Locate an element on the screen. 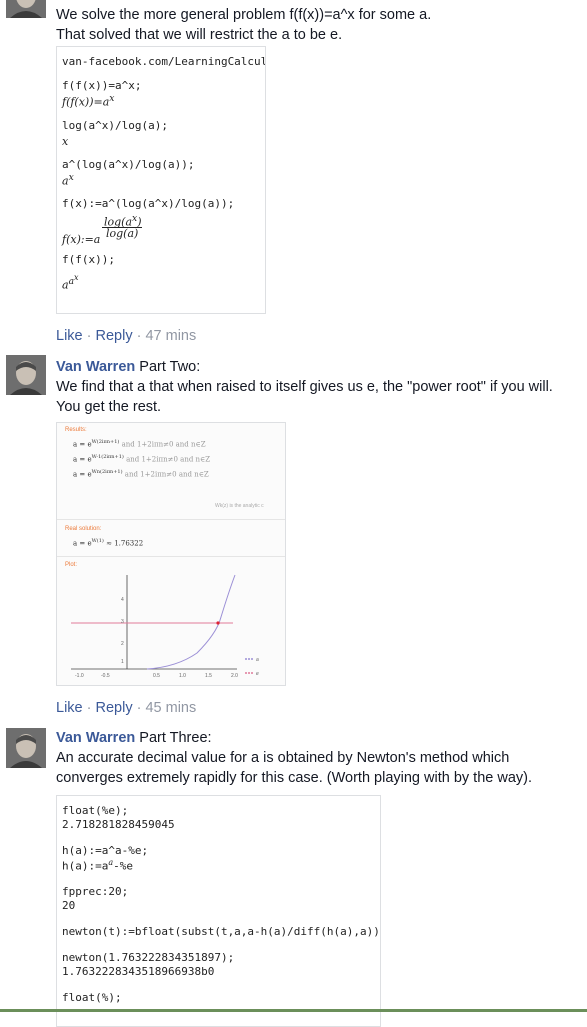  code-input: float(%e); is located at coordinates (95, 810).